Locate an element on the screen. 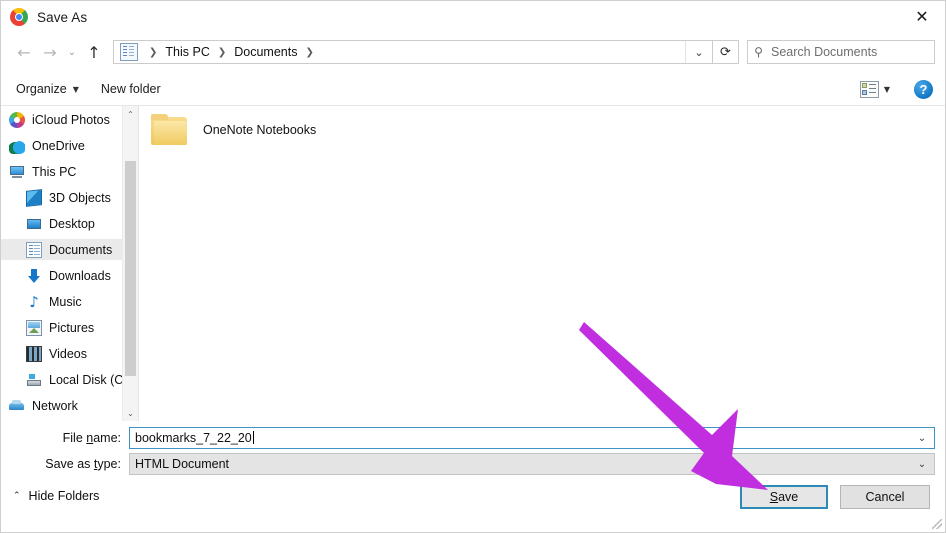  sidebar-item-network: Network is located at coordinates (69, 405).